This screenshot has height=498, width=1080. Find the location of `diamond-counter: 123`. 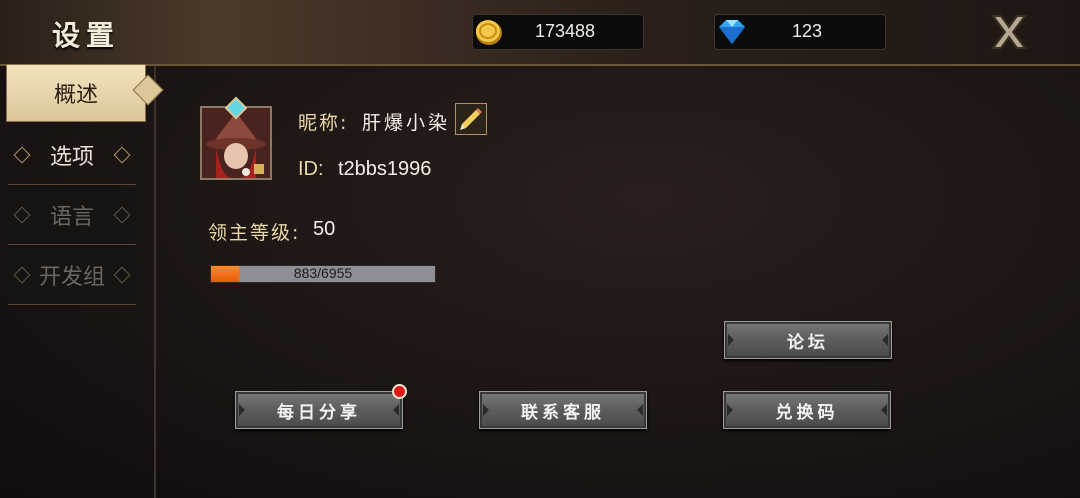

diamond-counter: 123 is located at coordinates (800, 32).